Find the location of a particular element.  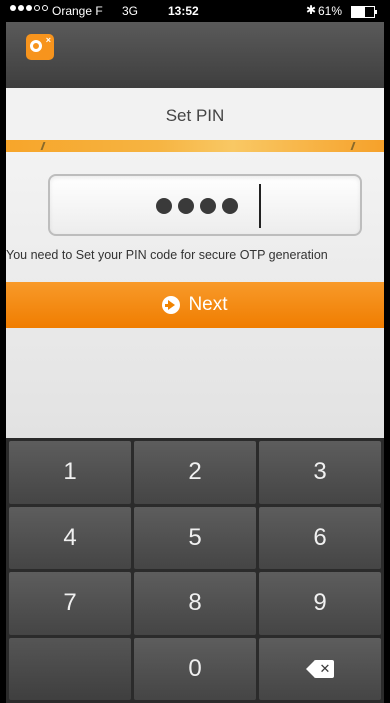

title-area: Set PIN is located at coordinates (195, 114).